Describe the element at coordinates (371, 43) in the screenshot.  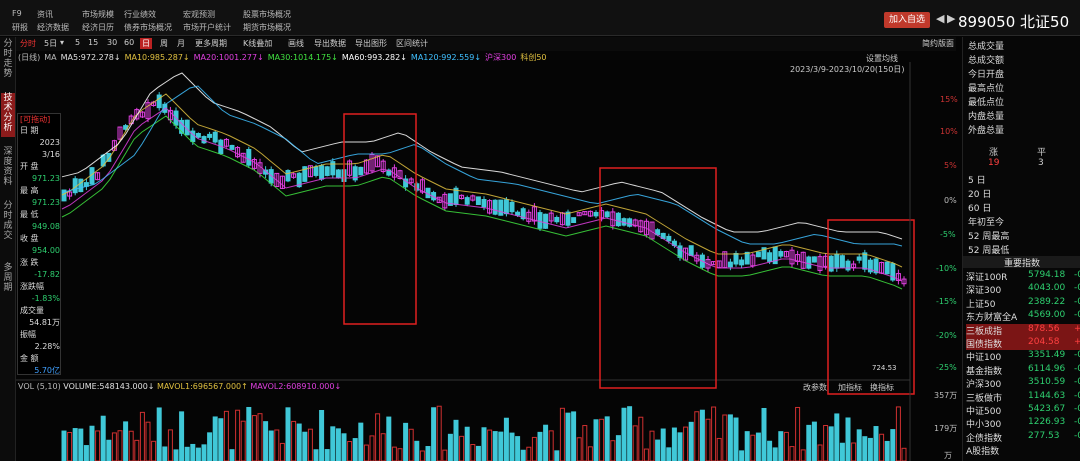
I see `toolbar-export-chart: 导出图形` at that location.